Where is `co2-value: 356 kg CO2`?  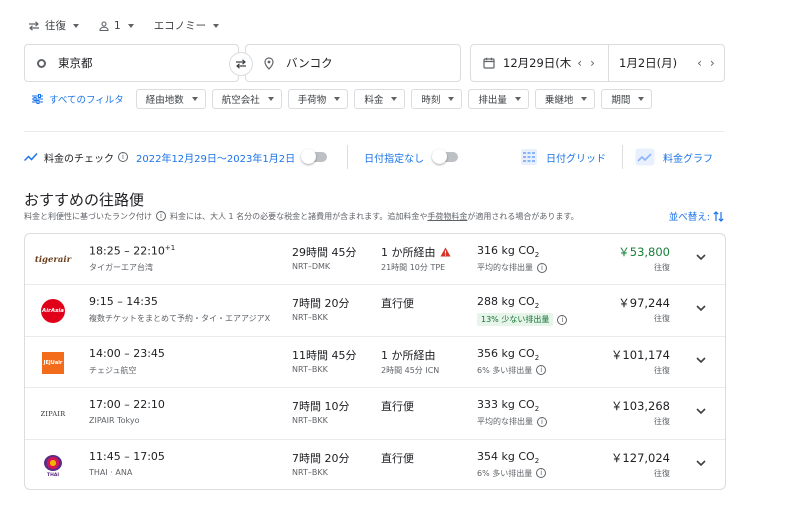
co2-value: 356 kg CO2 is located at coordinates (508, 354).